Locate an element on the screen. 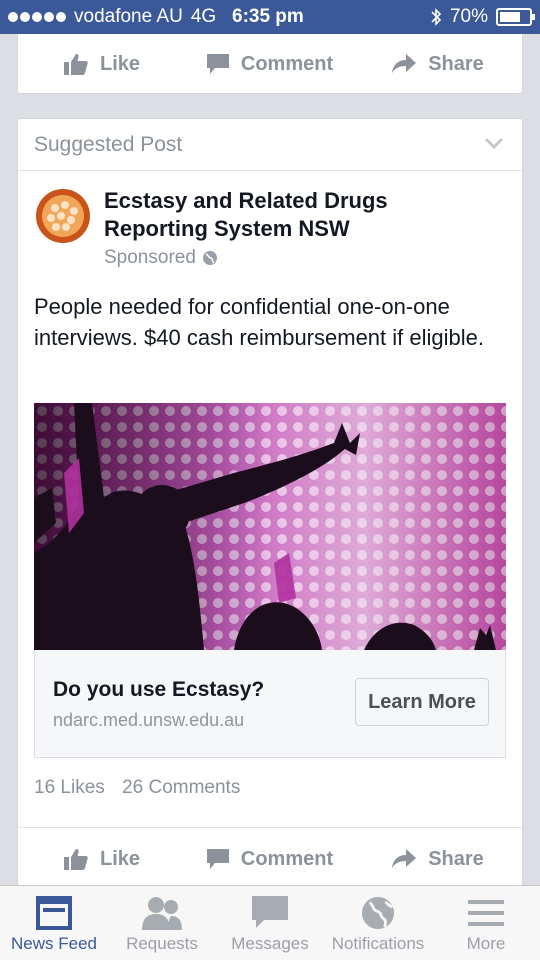 This screenshot has height=960, width=540. messages-icon is located at coordinates (270, 912).